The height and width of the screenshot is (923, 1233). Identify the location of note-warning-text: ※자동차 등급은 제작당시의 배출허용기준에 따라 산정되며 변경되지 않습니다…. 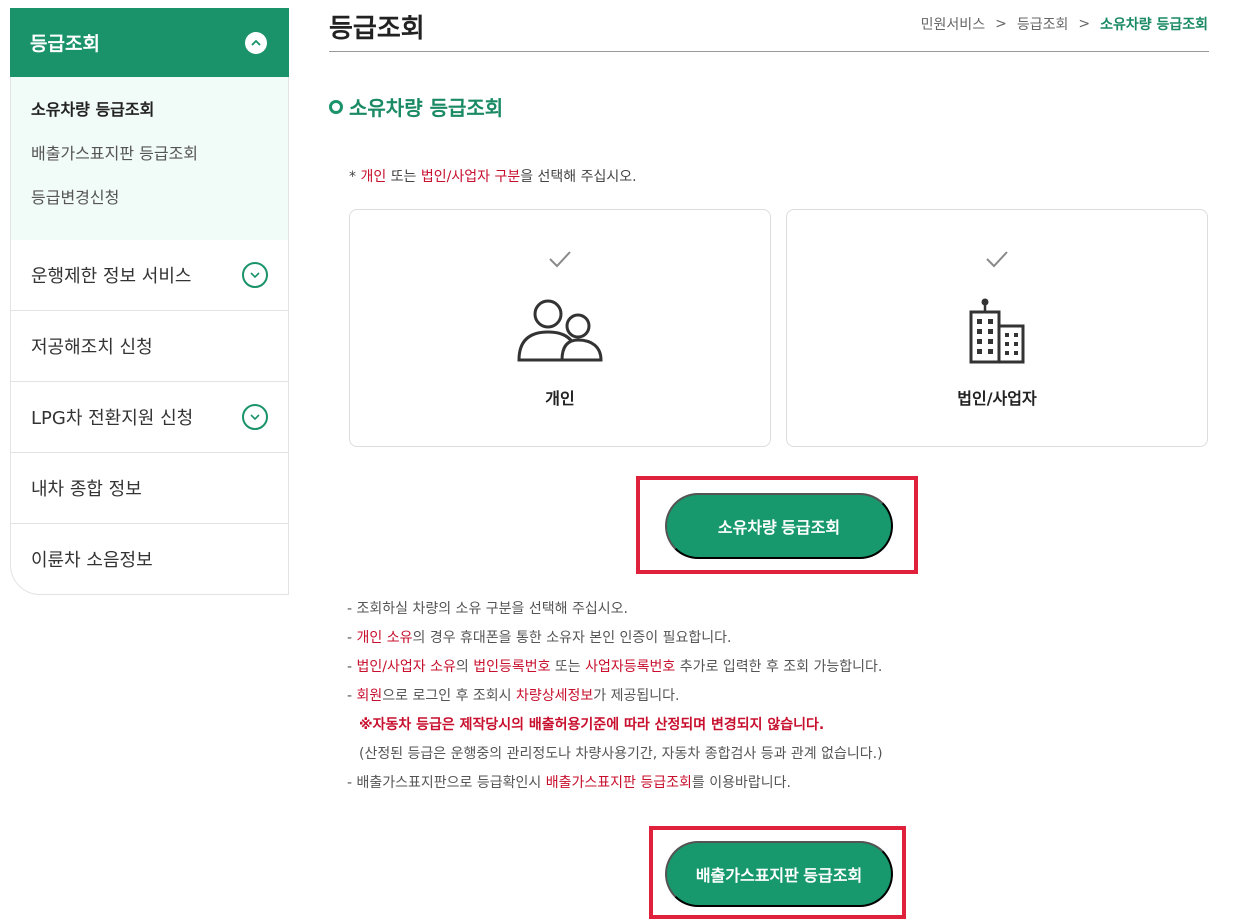
(592, 725).